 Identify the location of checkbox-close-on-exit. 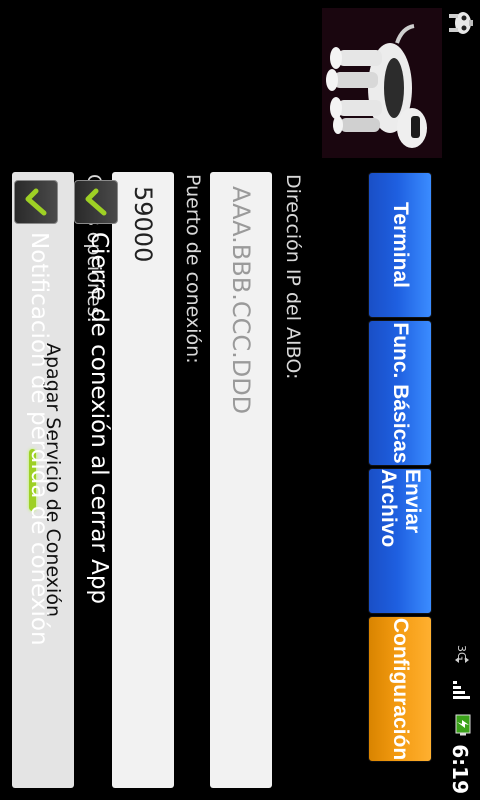
(96, 202).